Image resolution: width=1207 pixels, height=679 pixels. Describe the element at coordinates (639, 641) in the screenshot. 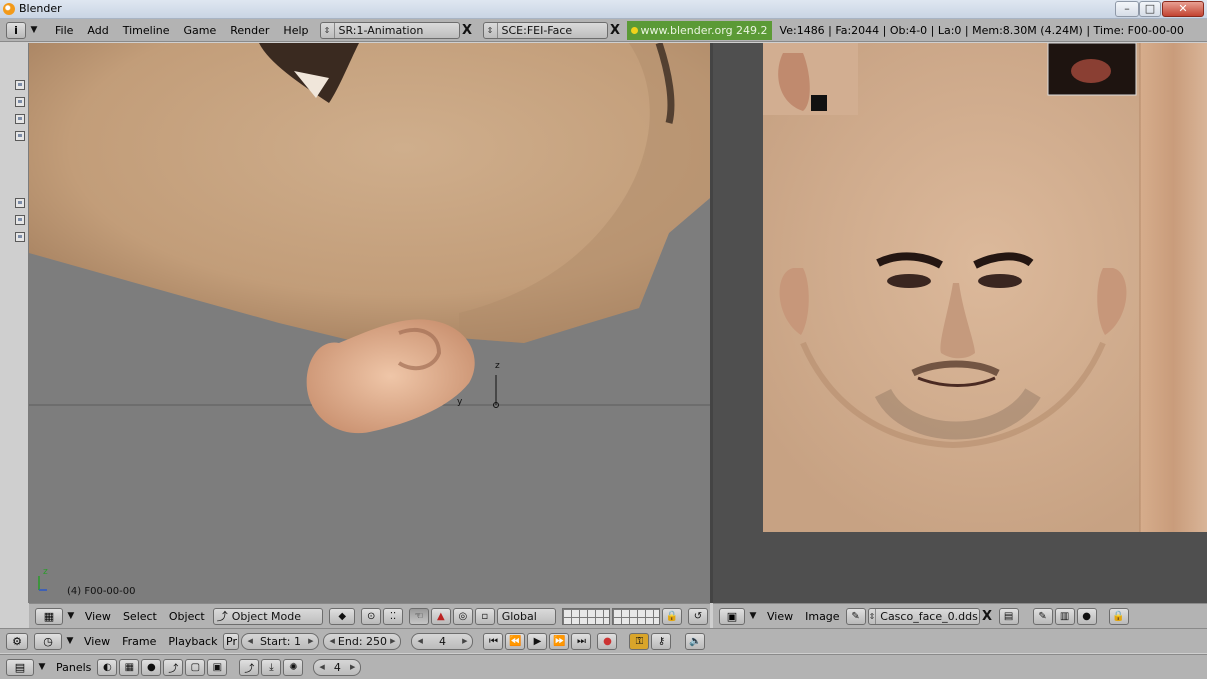

I see `keying-set-icon: ⚿` at that location.